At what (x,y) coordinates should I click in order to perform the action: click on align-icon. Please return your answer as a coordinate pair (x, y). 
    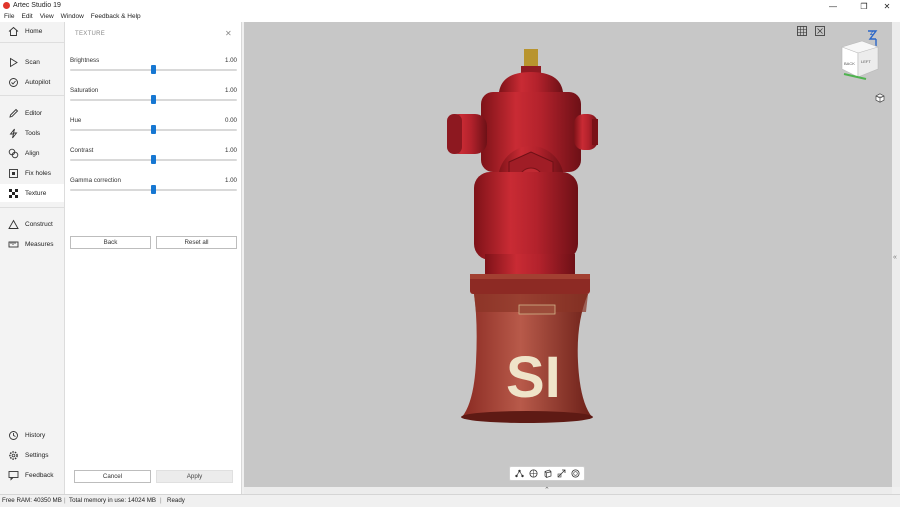
    Looking at the image, I should click on (13, 153).